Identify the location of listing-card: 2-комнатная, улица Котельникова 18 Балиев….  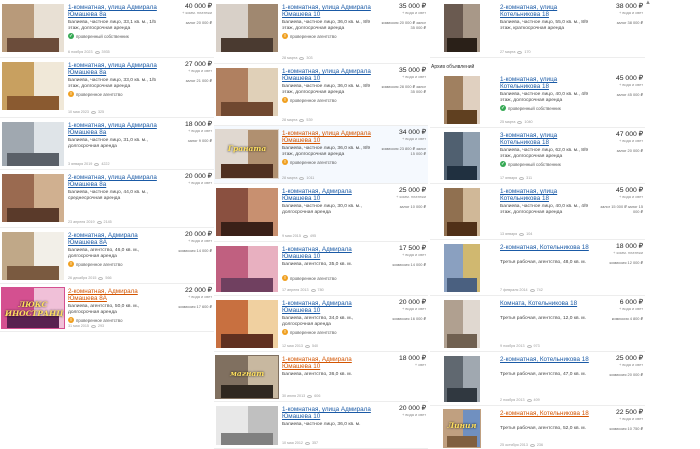
(537, 29).